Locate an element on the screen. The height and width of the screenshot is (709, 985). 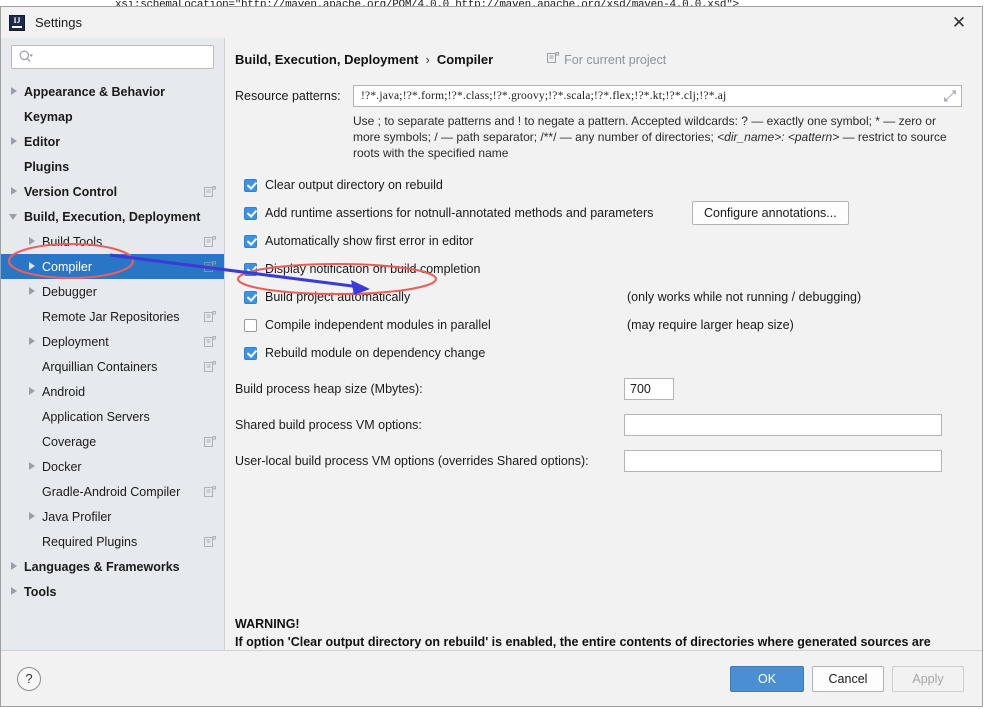
search-input is located at coordinates (120, 57).